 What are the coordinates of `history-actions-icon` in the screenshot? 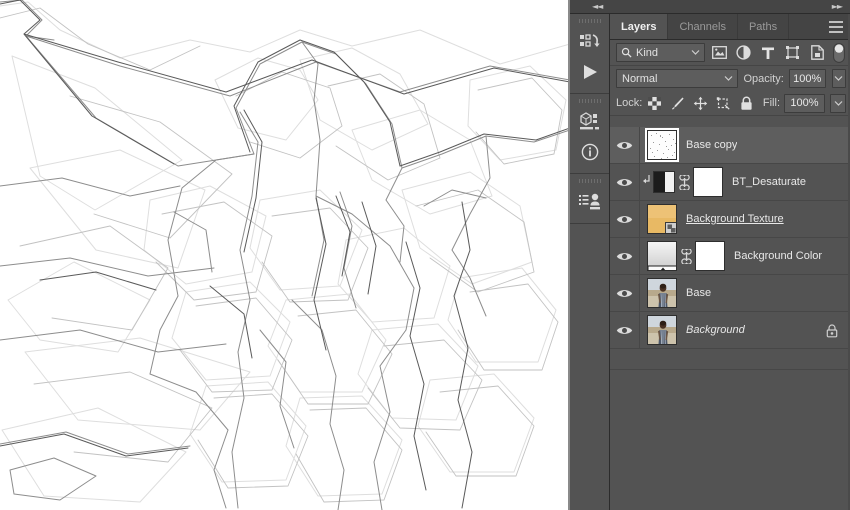 It's located at (589, 42).